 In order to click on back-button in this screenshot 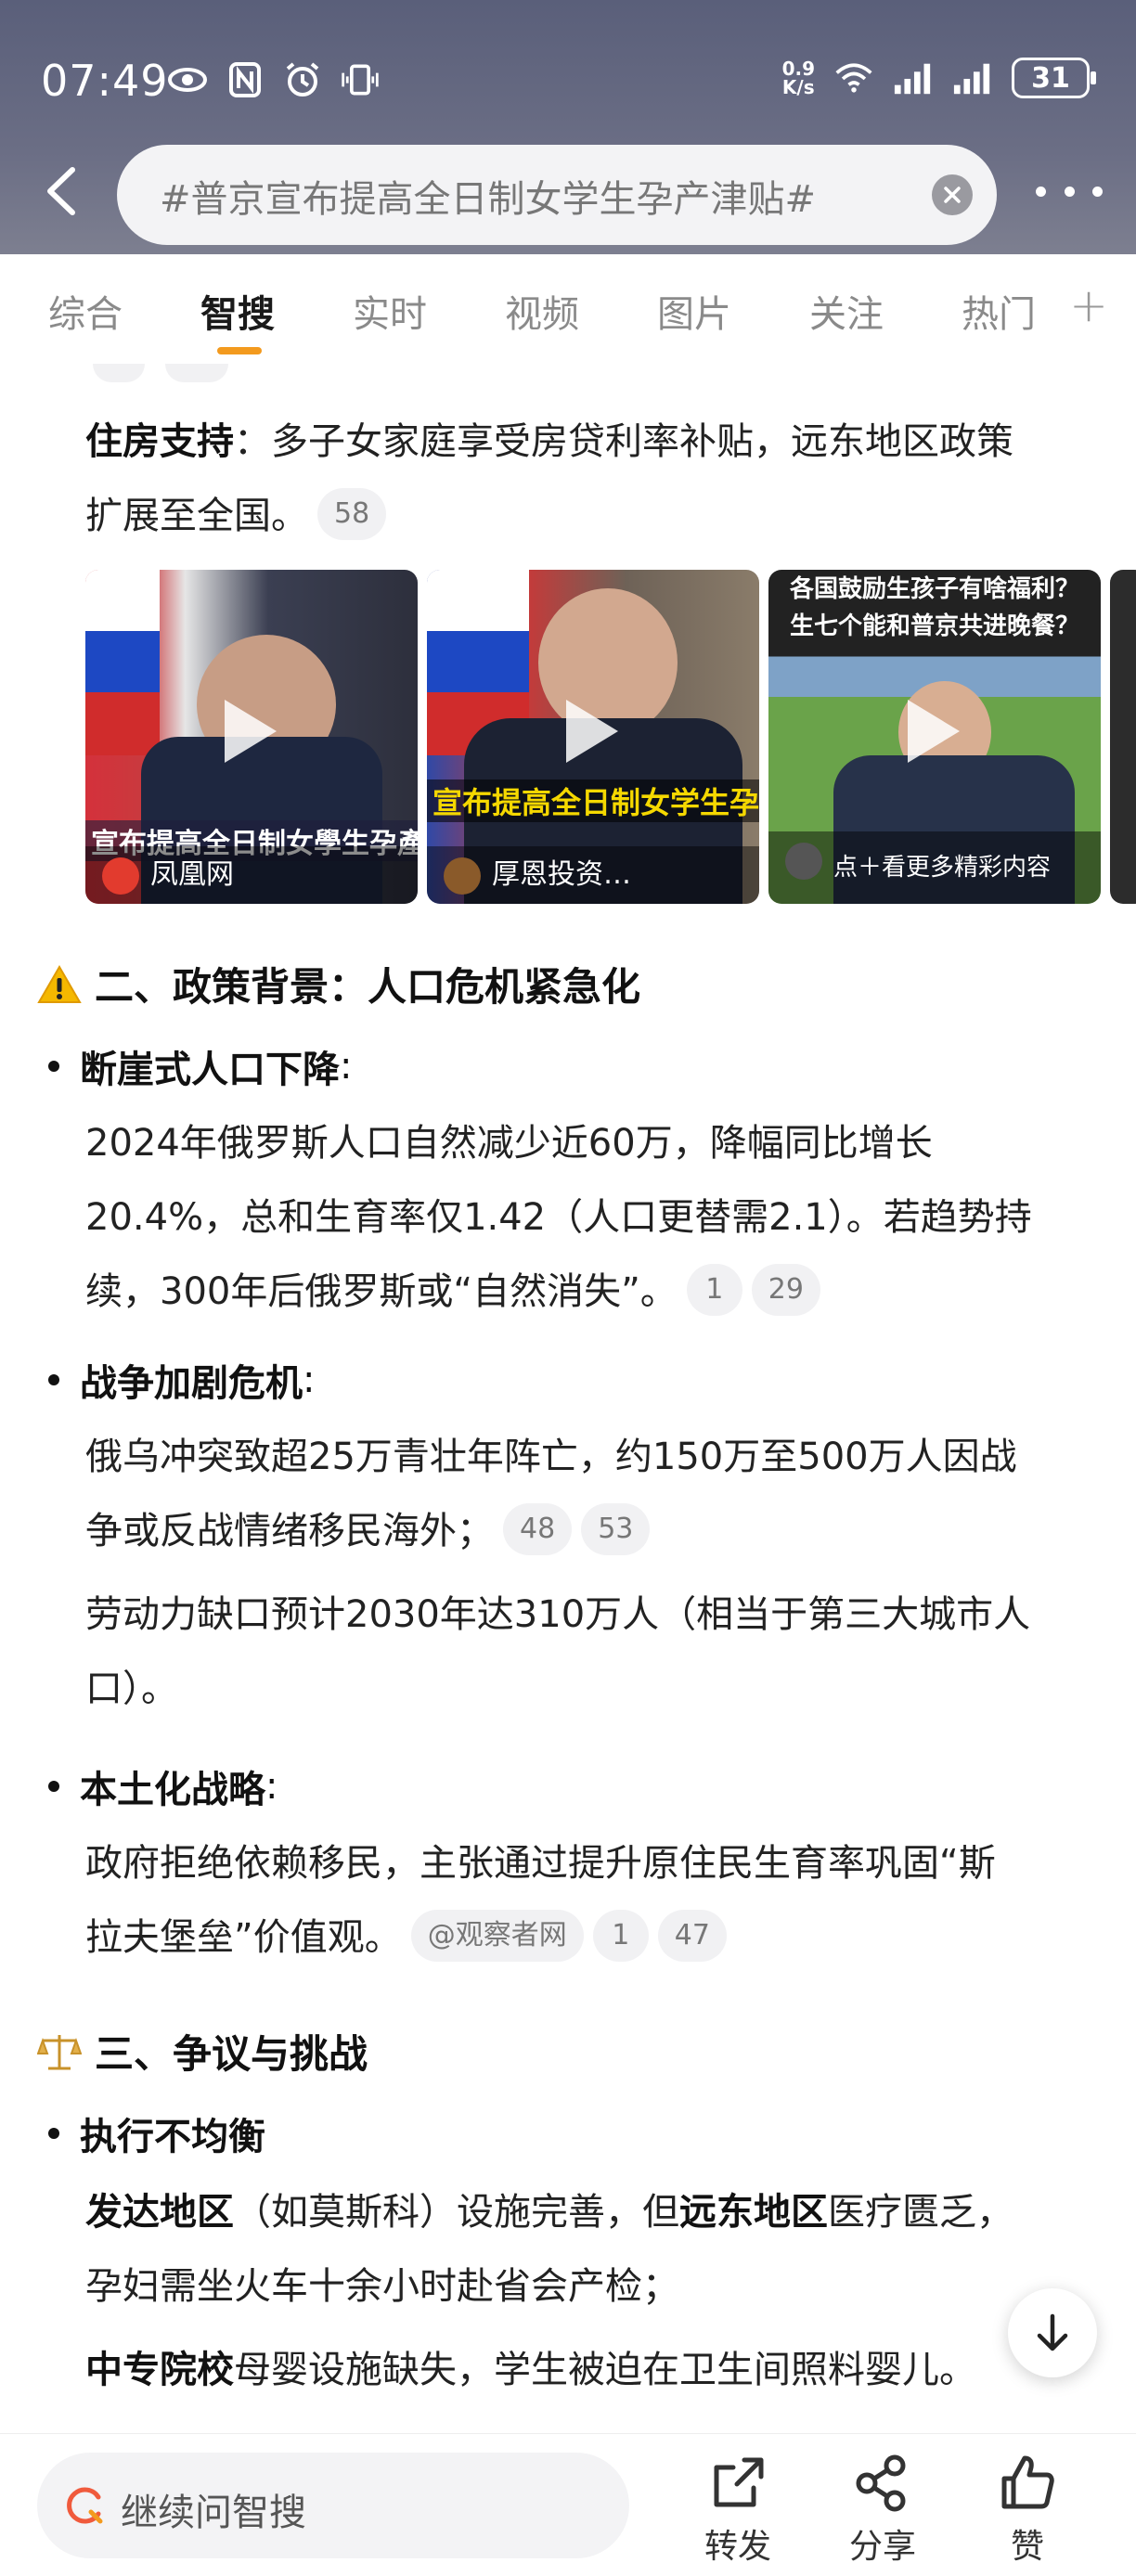, I will do `click(61, 191)`.